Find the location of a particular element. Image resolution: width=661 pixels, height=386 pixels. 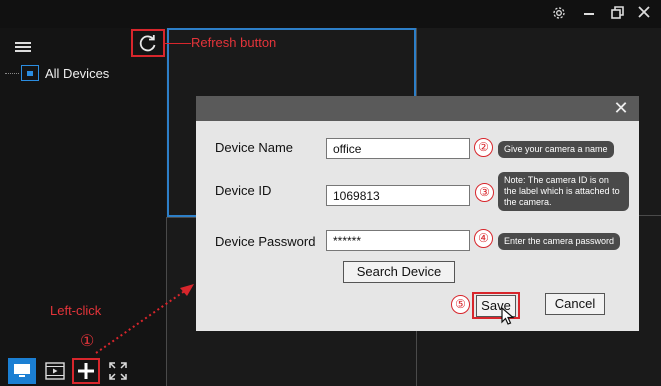

step-5-marker: ⑤ is located at coordinates (460, 304).